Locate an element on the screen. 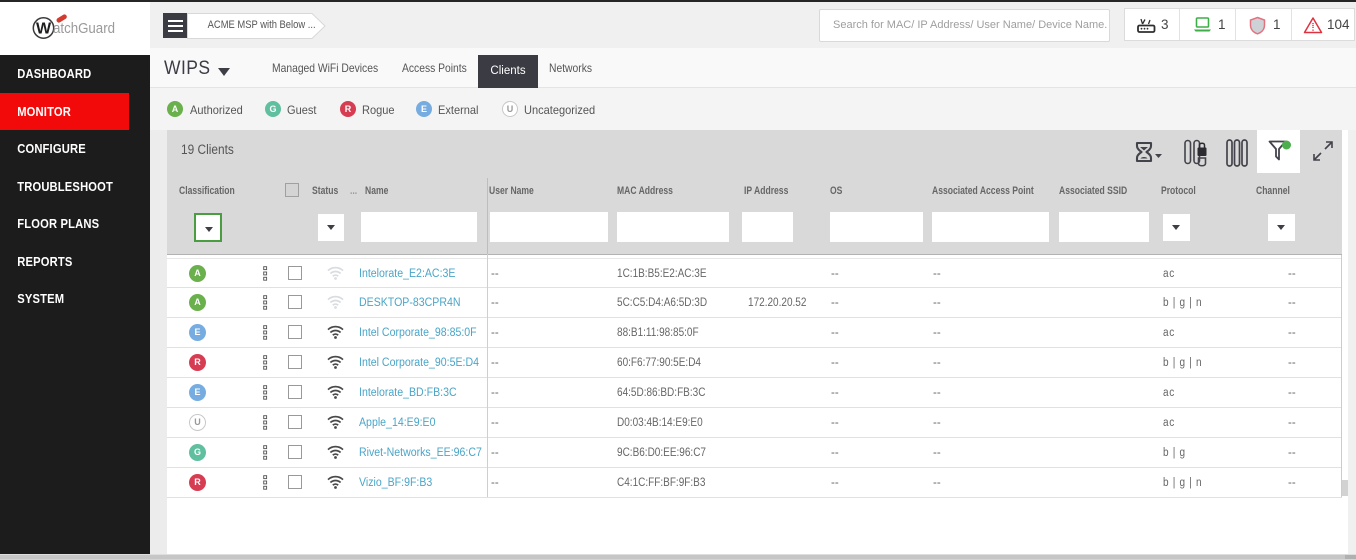 The height and width of the screenshot is (559, 1356). svg-text: W is located at coordinates (44, 29).